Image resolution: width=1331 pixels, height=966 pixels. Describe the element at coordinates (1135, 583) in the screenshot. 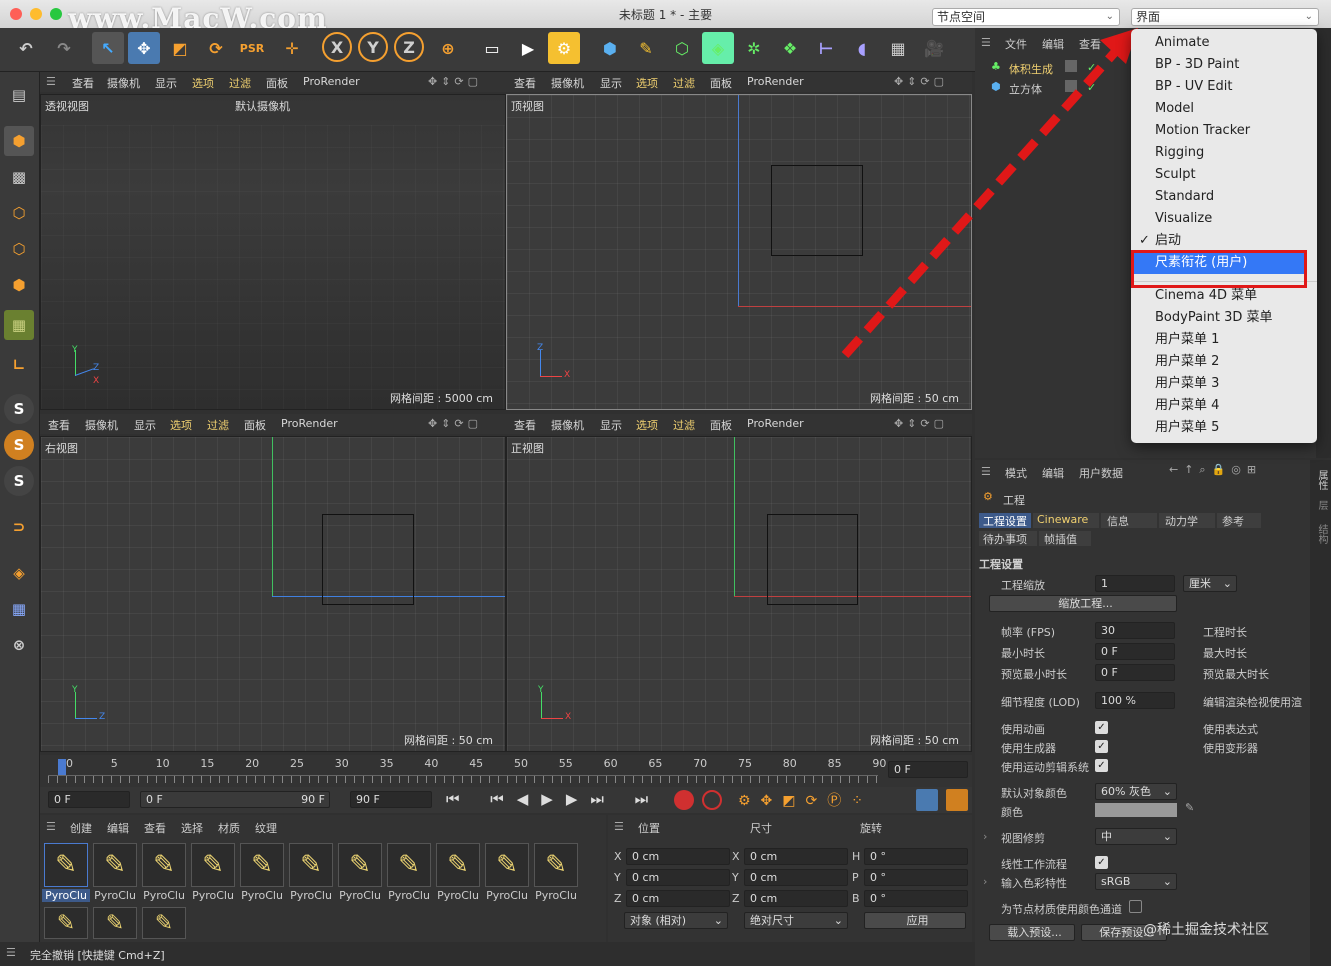

I see `project-scale-field: 1` at that location.